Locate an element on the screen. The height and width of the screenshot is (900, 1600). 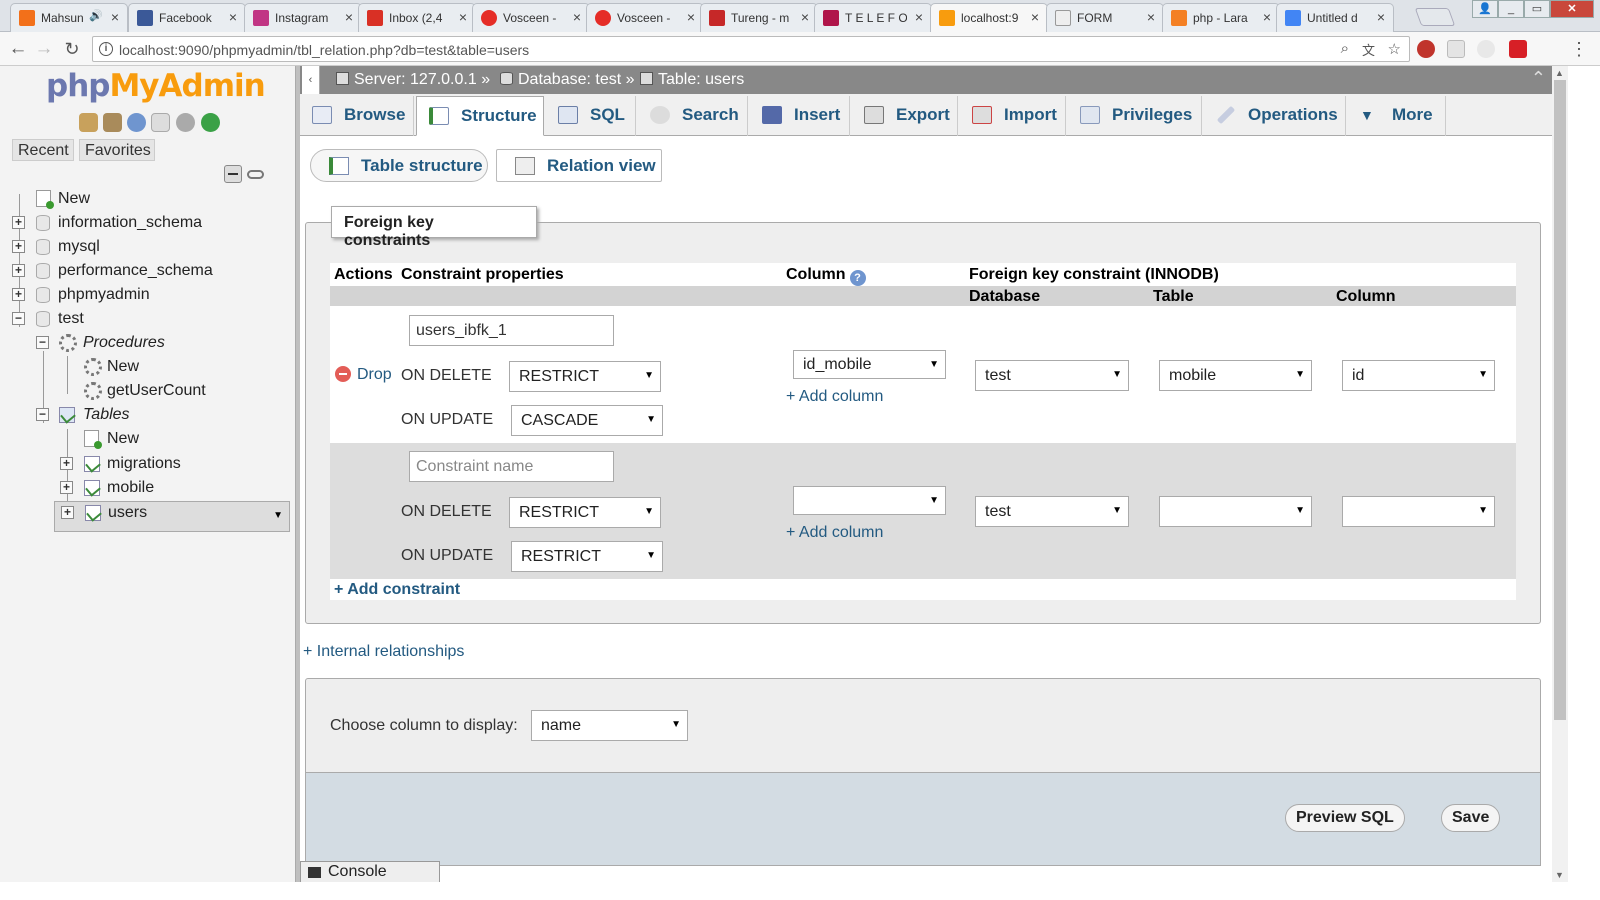
reload-icon: ↻ is located at coordinates (72, 49).